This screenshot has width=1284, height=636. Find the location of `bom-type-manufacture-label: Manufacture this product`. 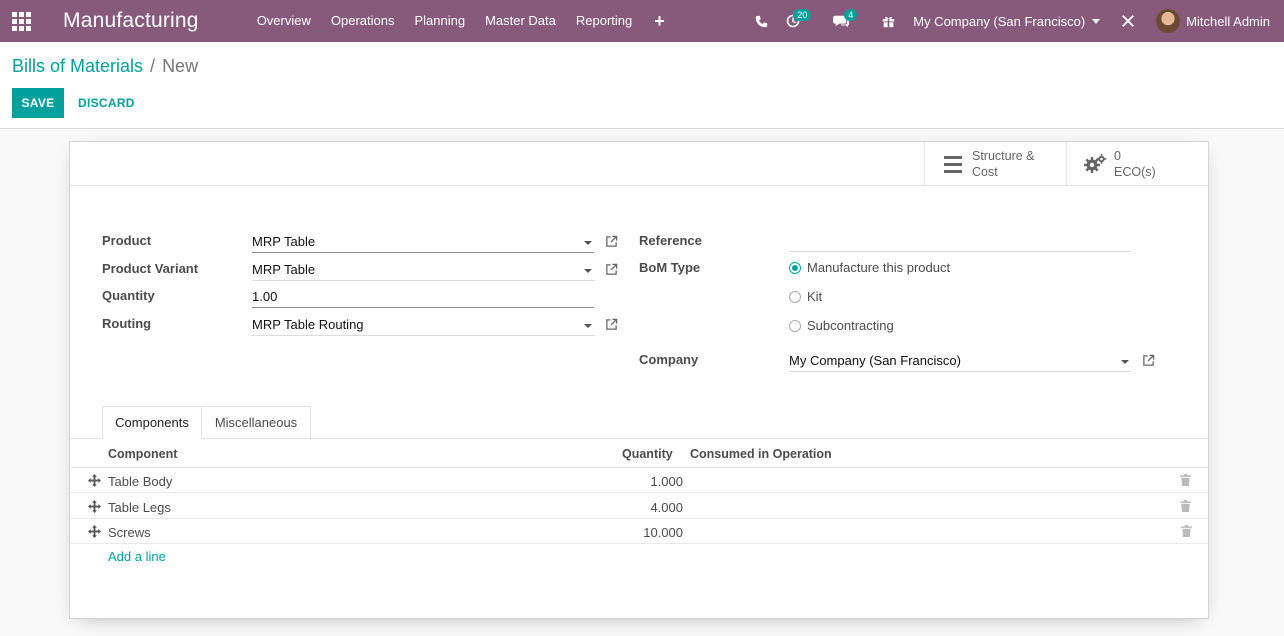

bom-type-manufacture-label: Manufacture this product is located at coordinates (879, 267).